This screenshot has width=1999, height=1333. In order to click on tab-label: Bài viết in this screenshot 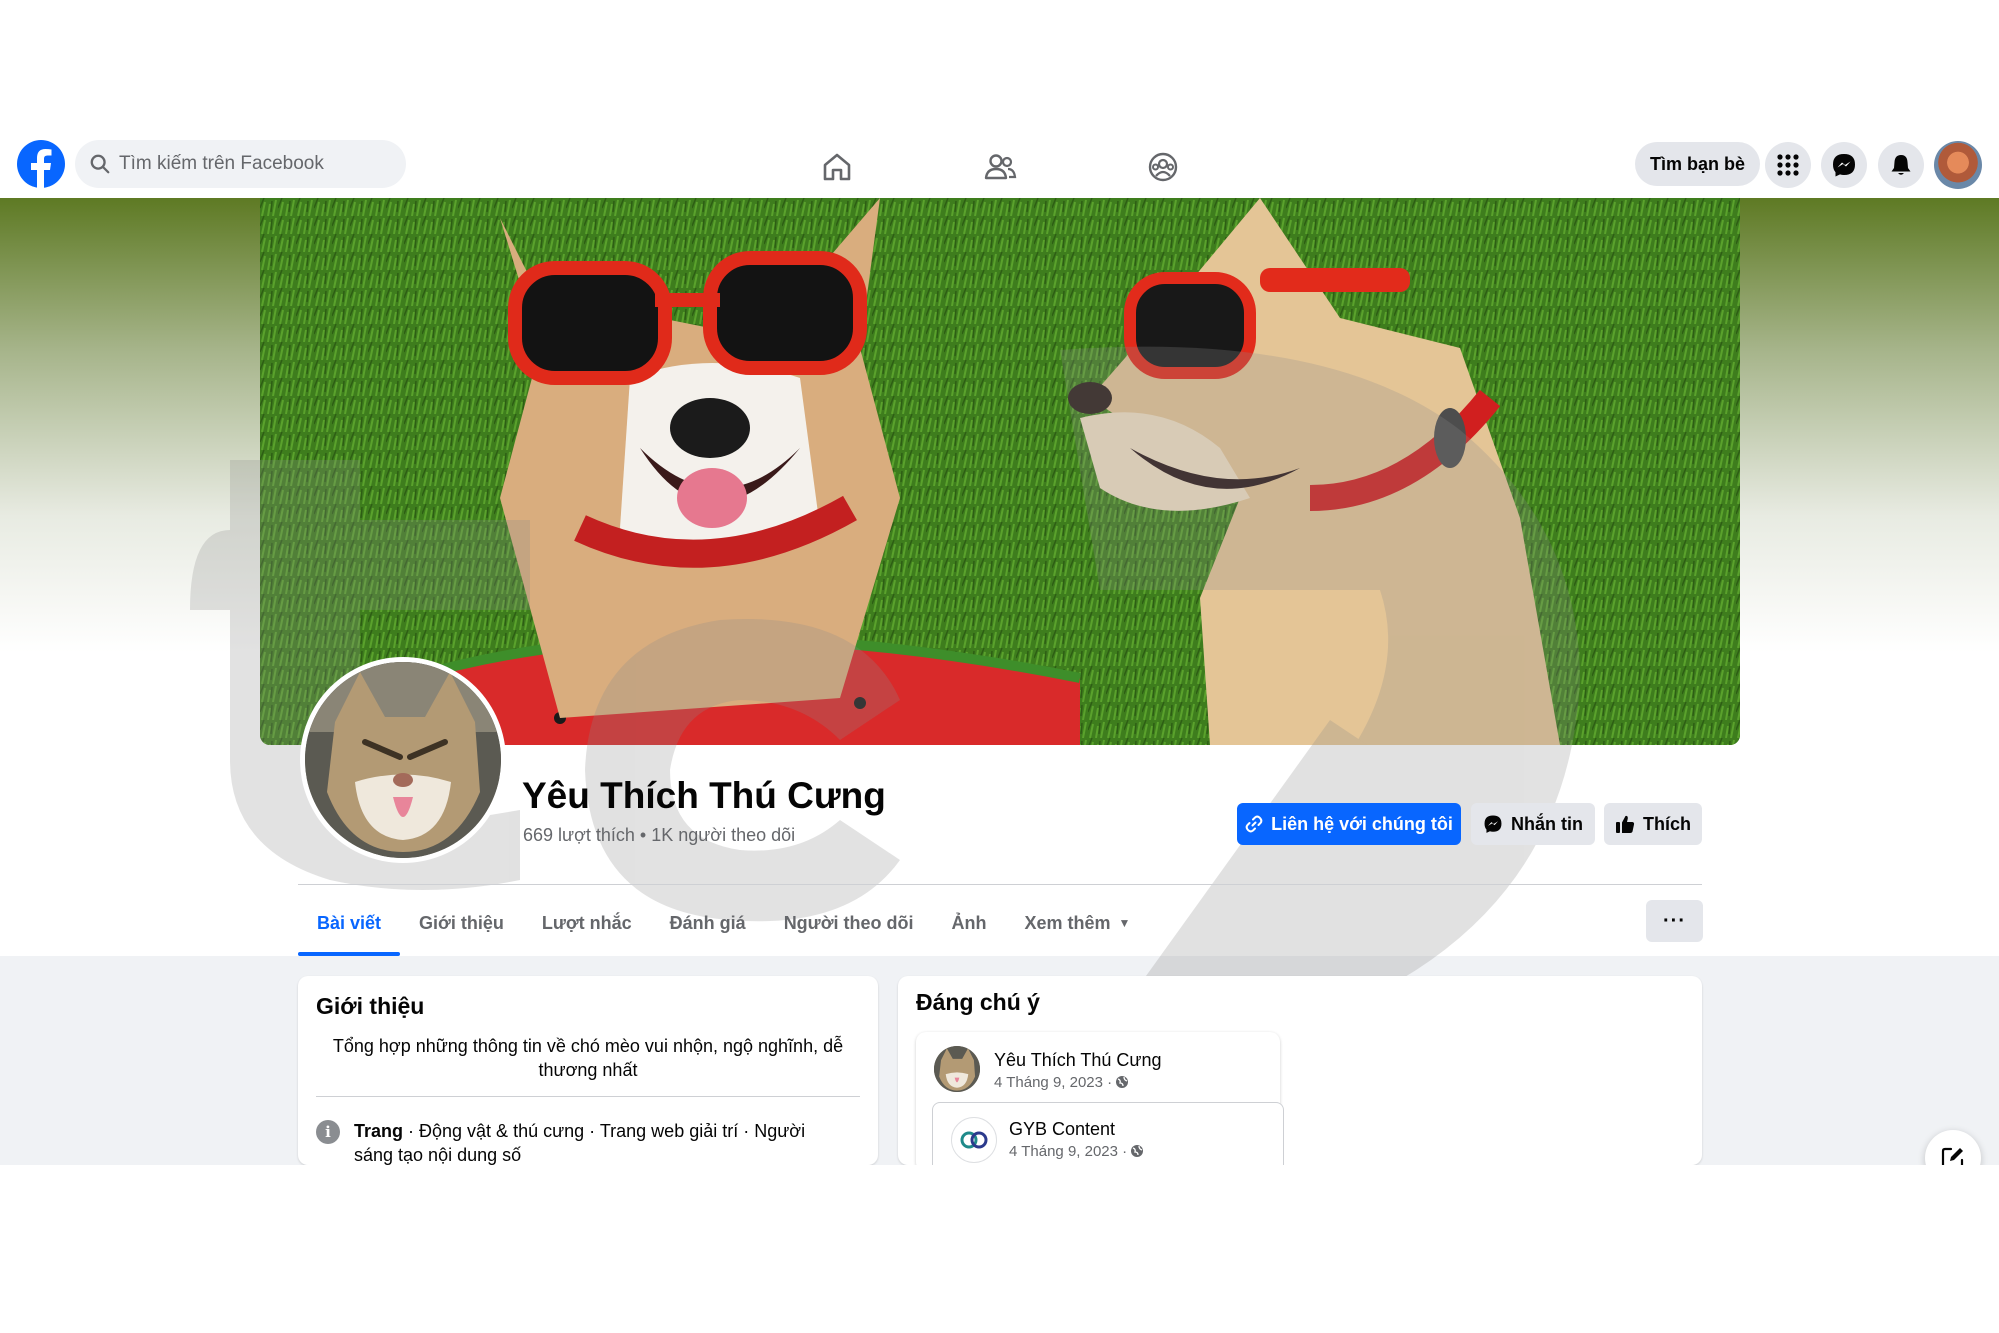, I will do `click(349, 922)`.